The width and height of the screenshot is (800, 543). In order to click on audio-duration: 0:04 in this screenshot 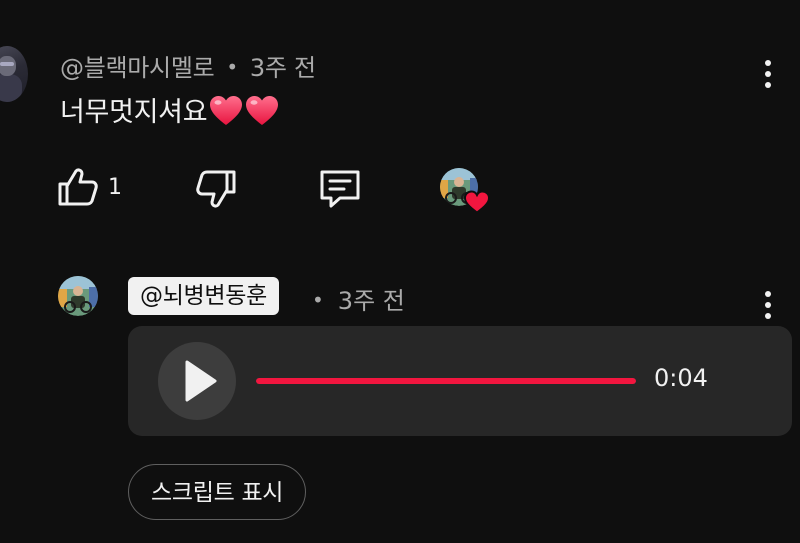, I will do `click(681, 378)`.